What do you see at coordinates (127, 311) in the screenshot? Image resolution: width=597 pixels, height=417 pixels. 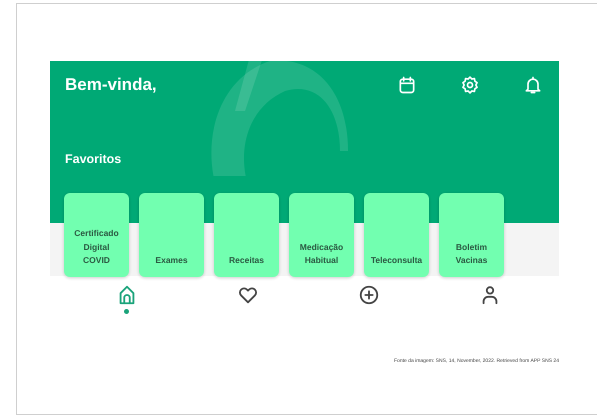 I see `active-dot` at bounding box center [127, 311].